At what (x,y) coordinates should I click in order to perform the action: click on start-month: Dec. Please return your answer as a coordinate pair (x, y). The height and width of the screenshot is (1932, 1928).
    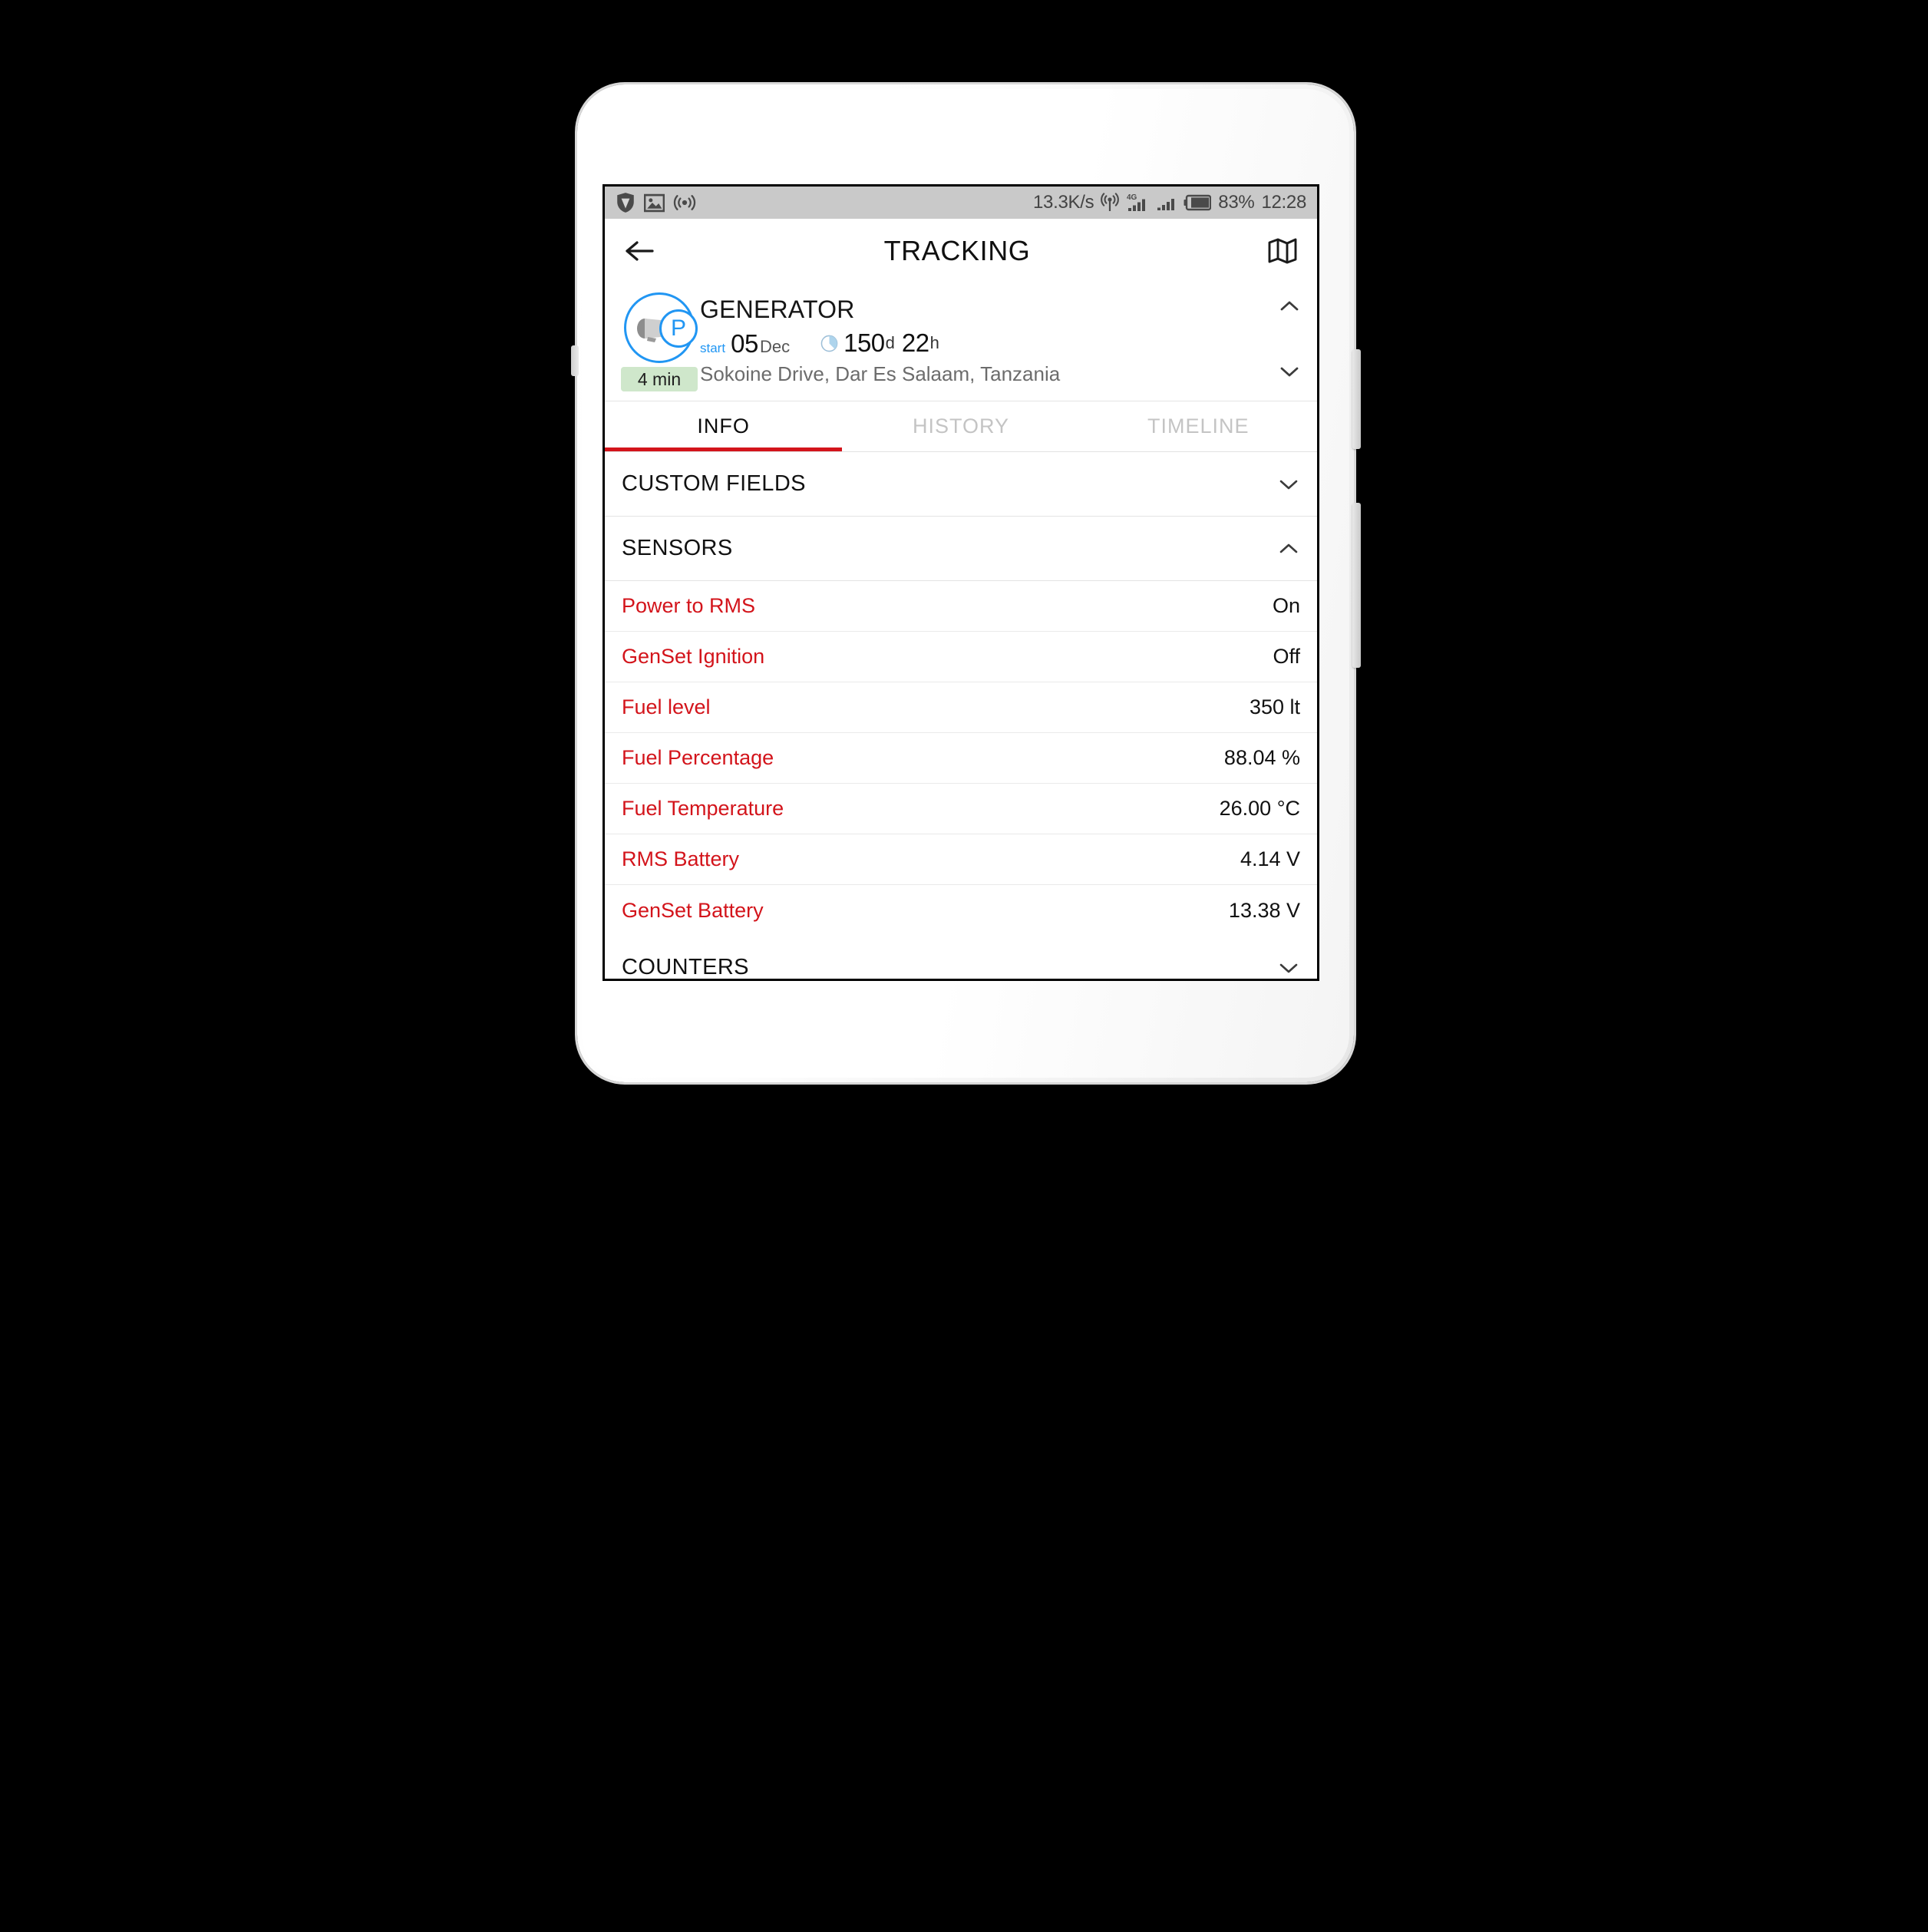
    Looking at the image, I should click on (775, 346).